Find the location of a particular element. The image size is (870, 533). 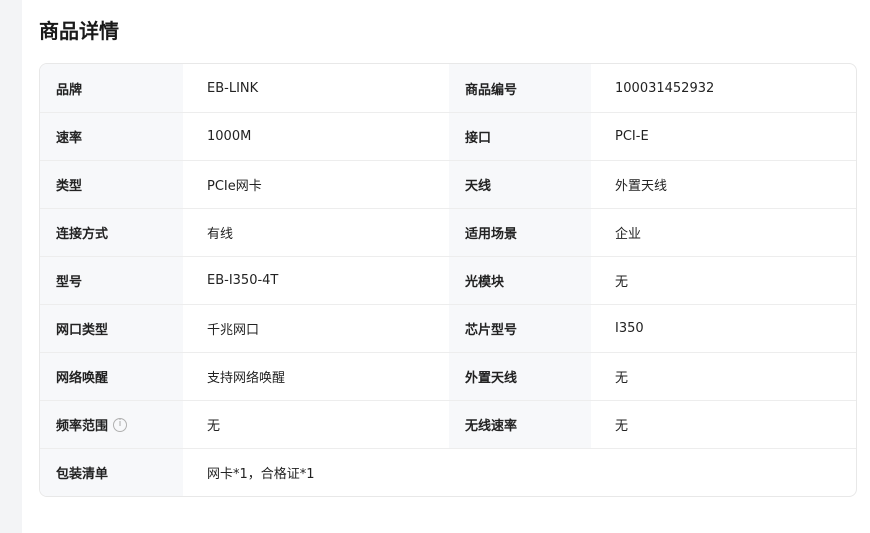

spec-value: 100031452932 is located at coordinates (665, 88).